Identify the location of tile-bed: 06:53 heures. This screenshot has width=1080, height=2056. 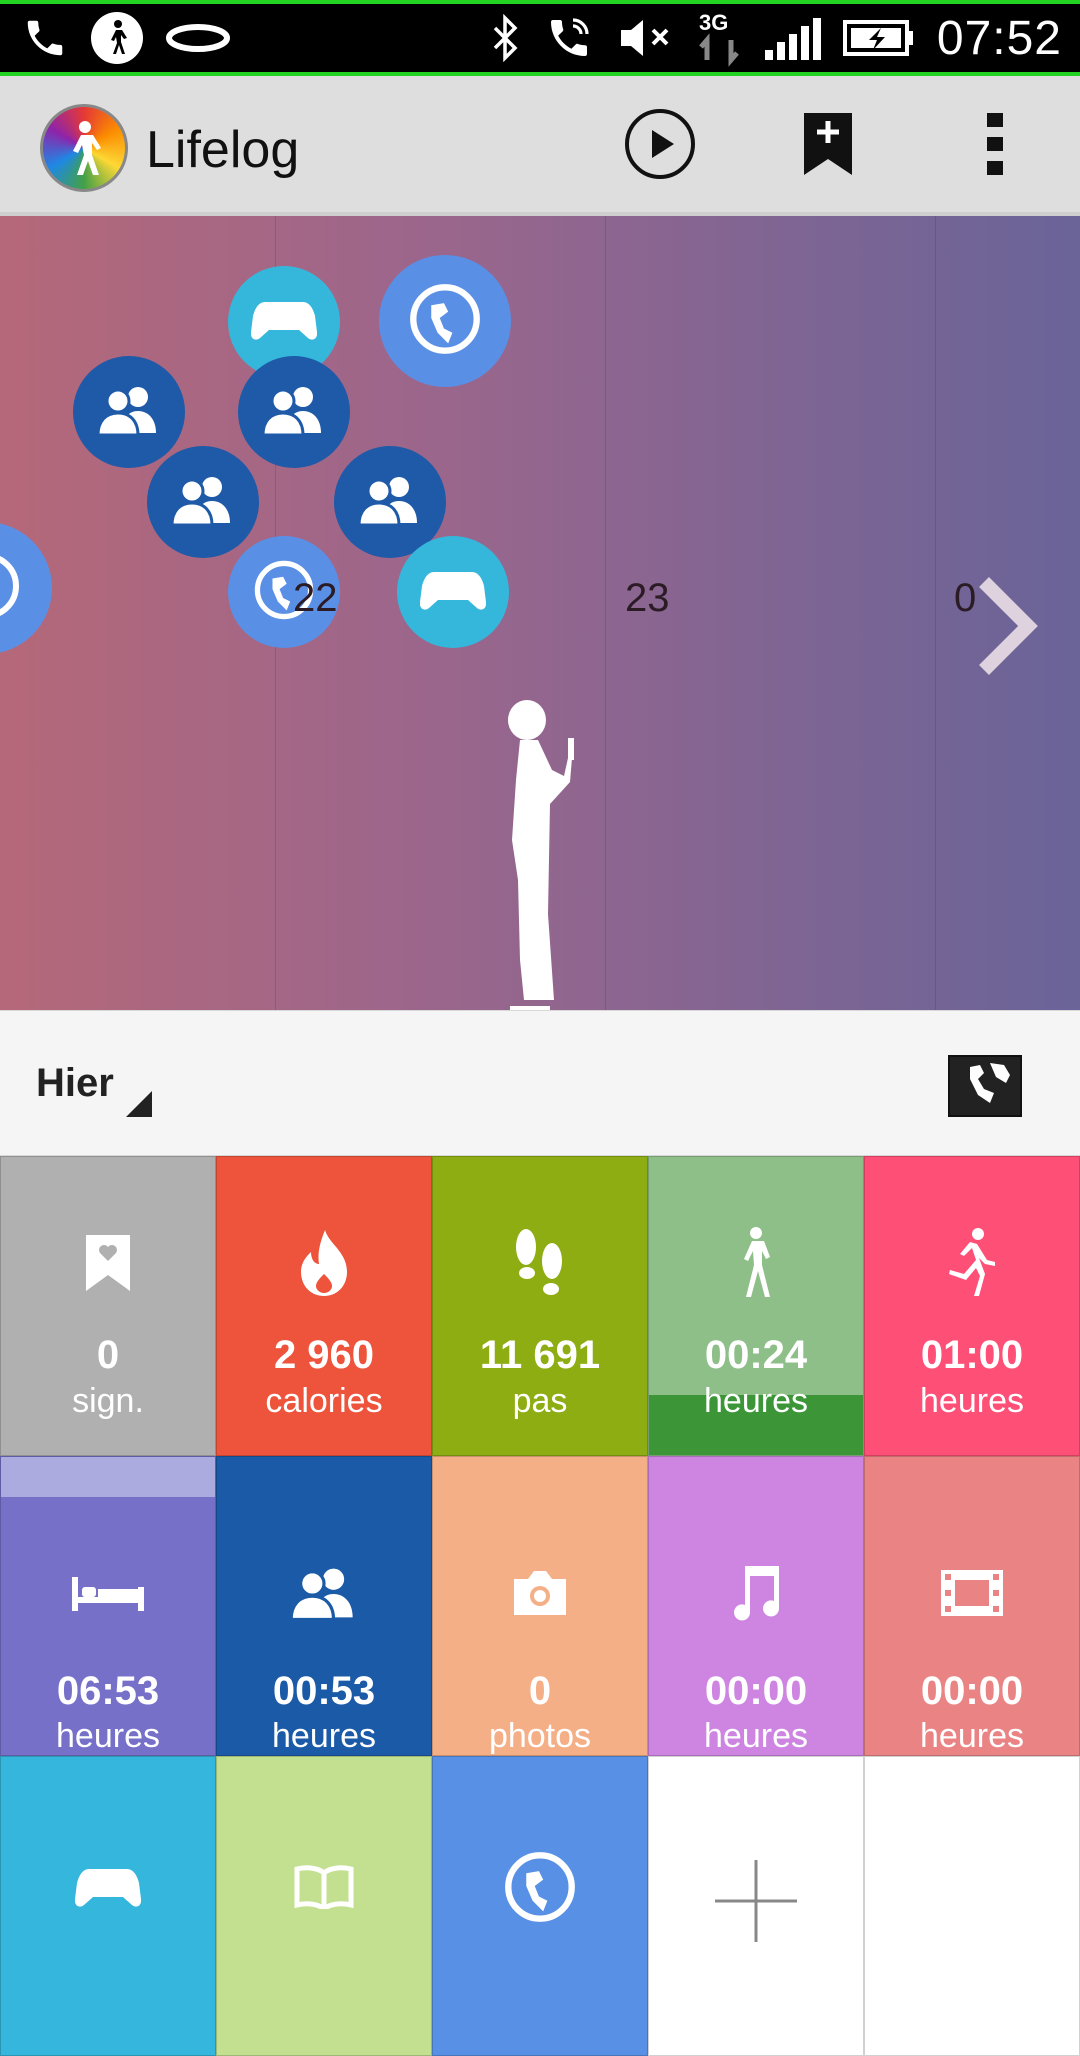
(108, 1606).